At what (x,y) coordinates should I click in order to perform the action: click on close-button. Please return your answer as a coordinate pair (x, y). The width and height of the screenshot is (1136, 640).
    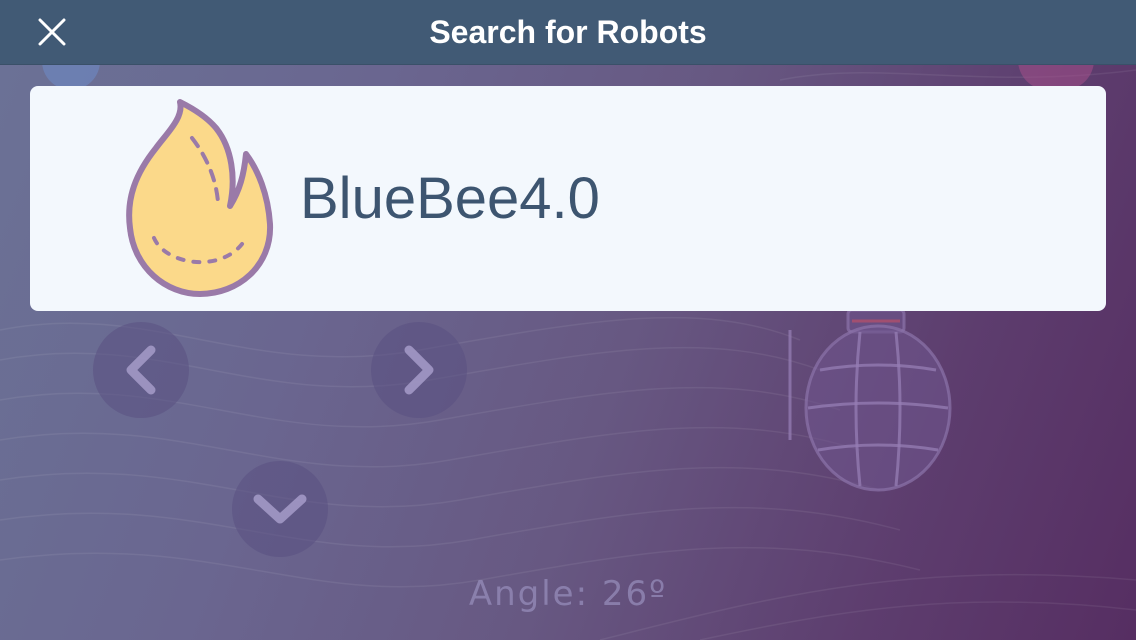
    Looking at the image, I should click on (52, 32).